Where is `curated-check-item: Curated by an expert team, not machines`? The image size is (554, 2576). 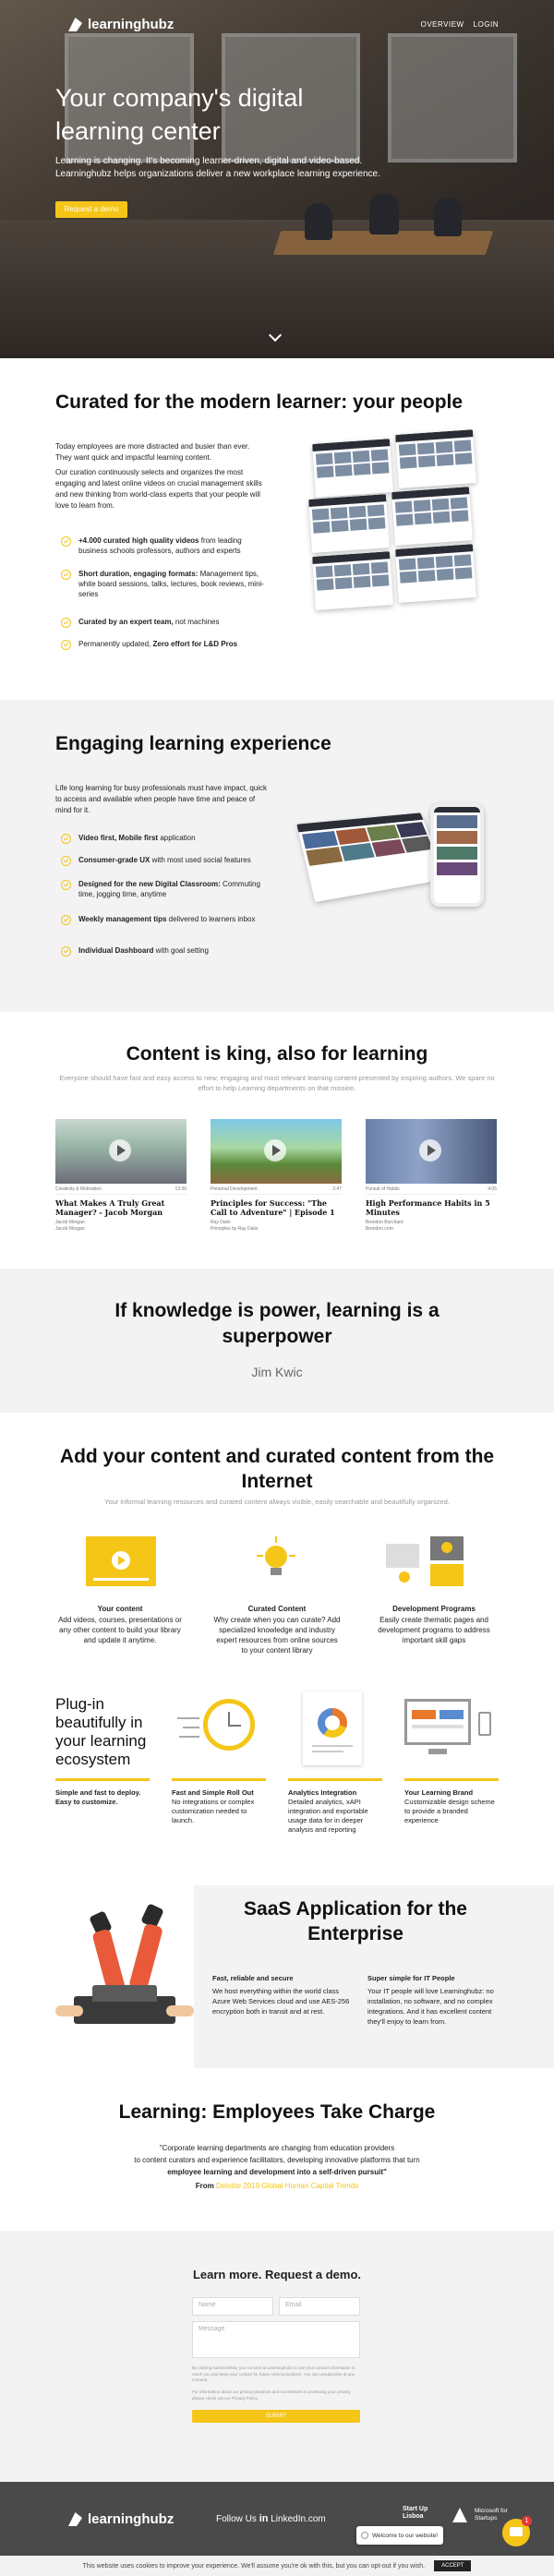
curated-check-item: Curated by an expert team, not machines is located at coordinates (162, 622).